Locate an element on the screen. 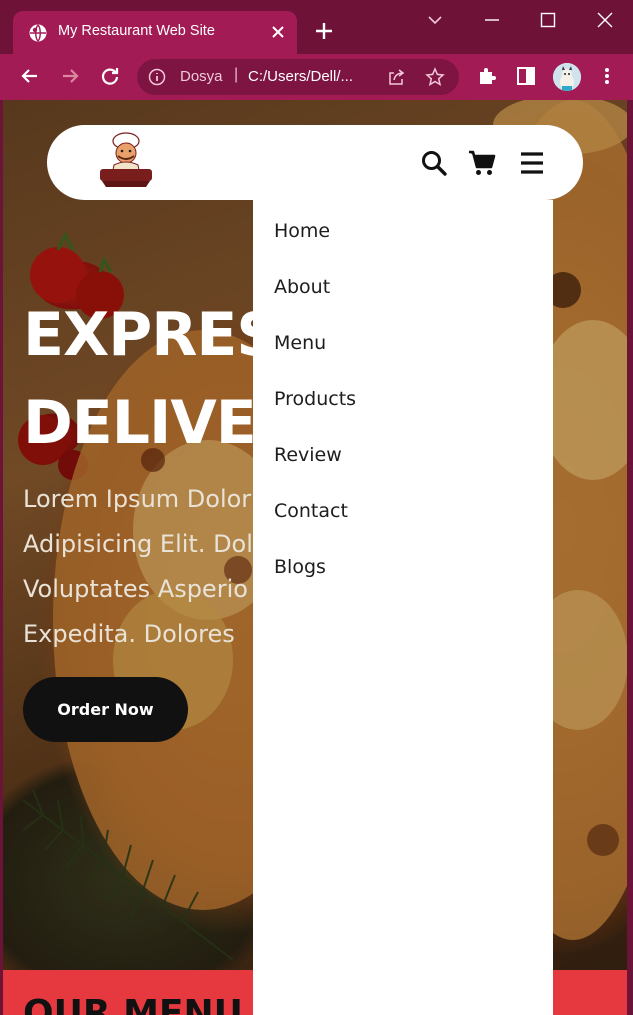 The width and height of the screenshot is (633, 1015). site-header is located at coordinates (315, 162).